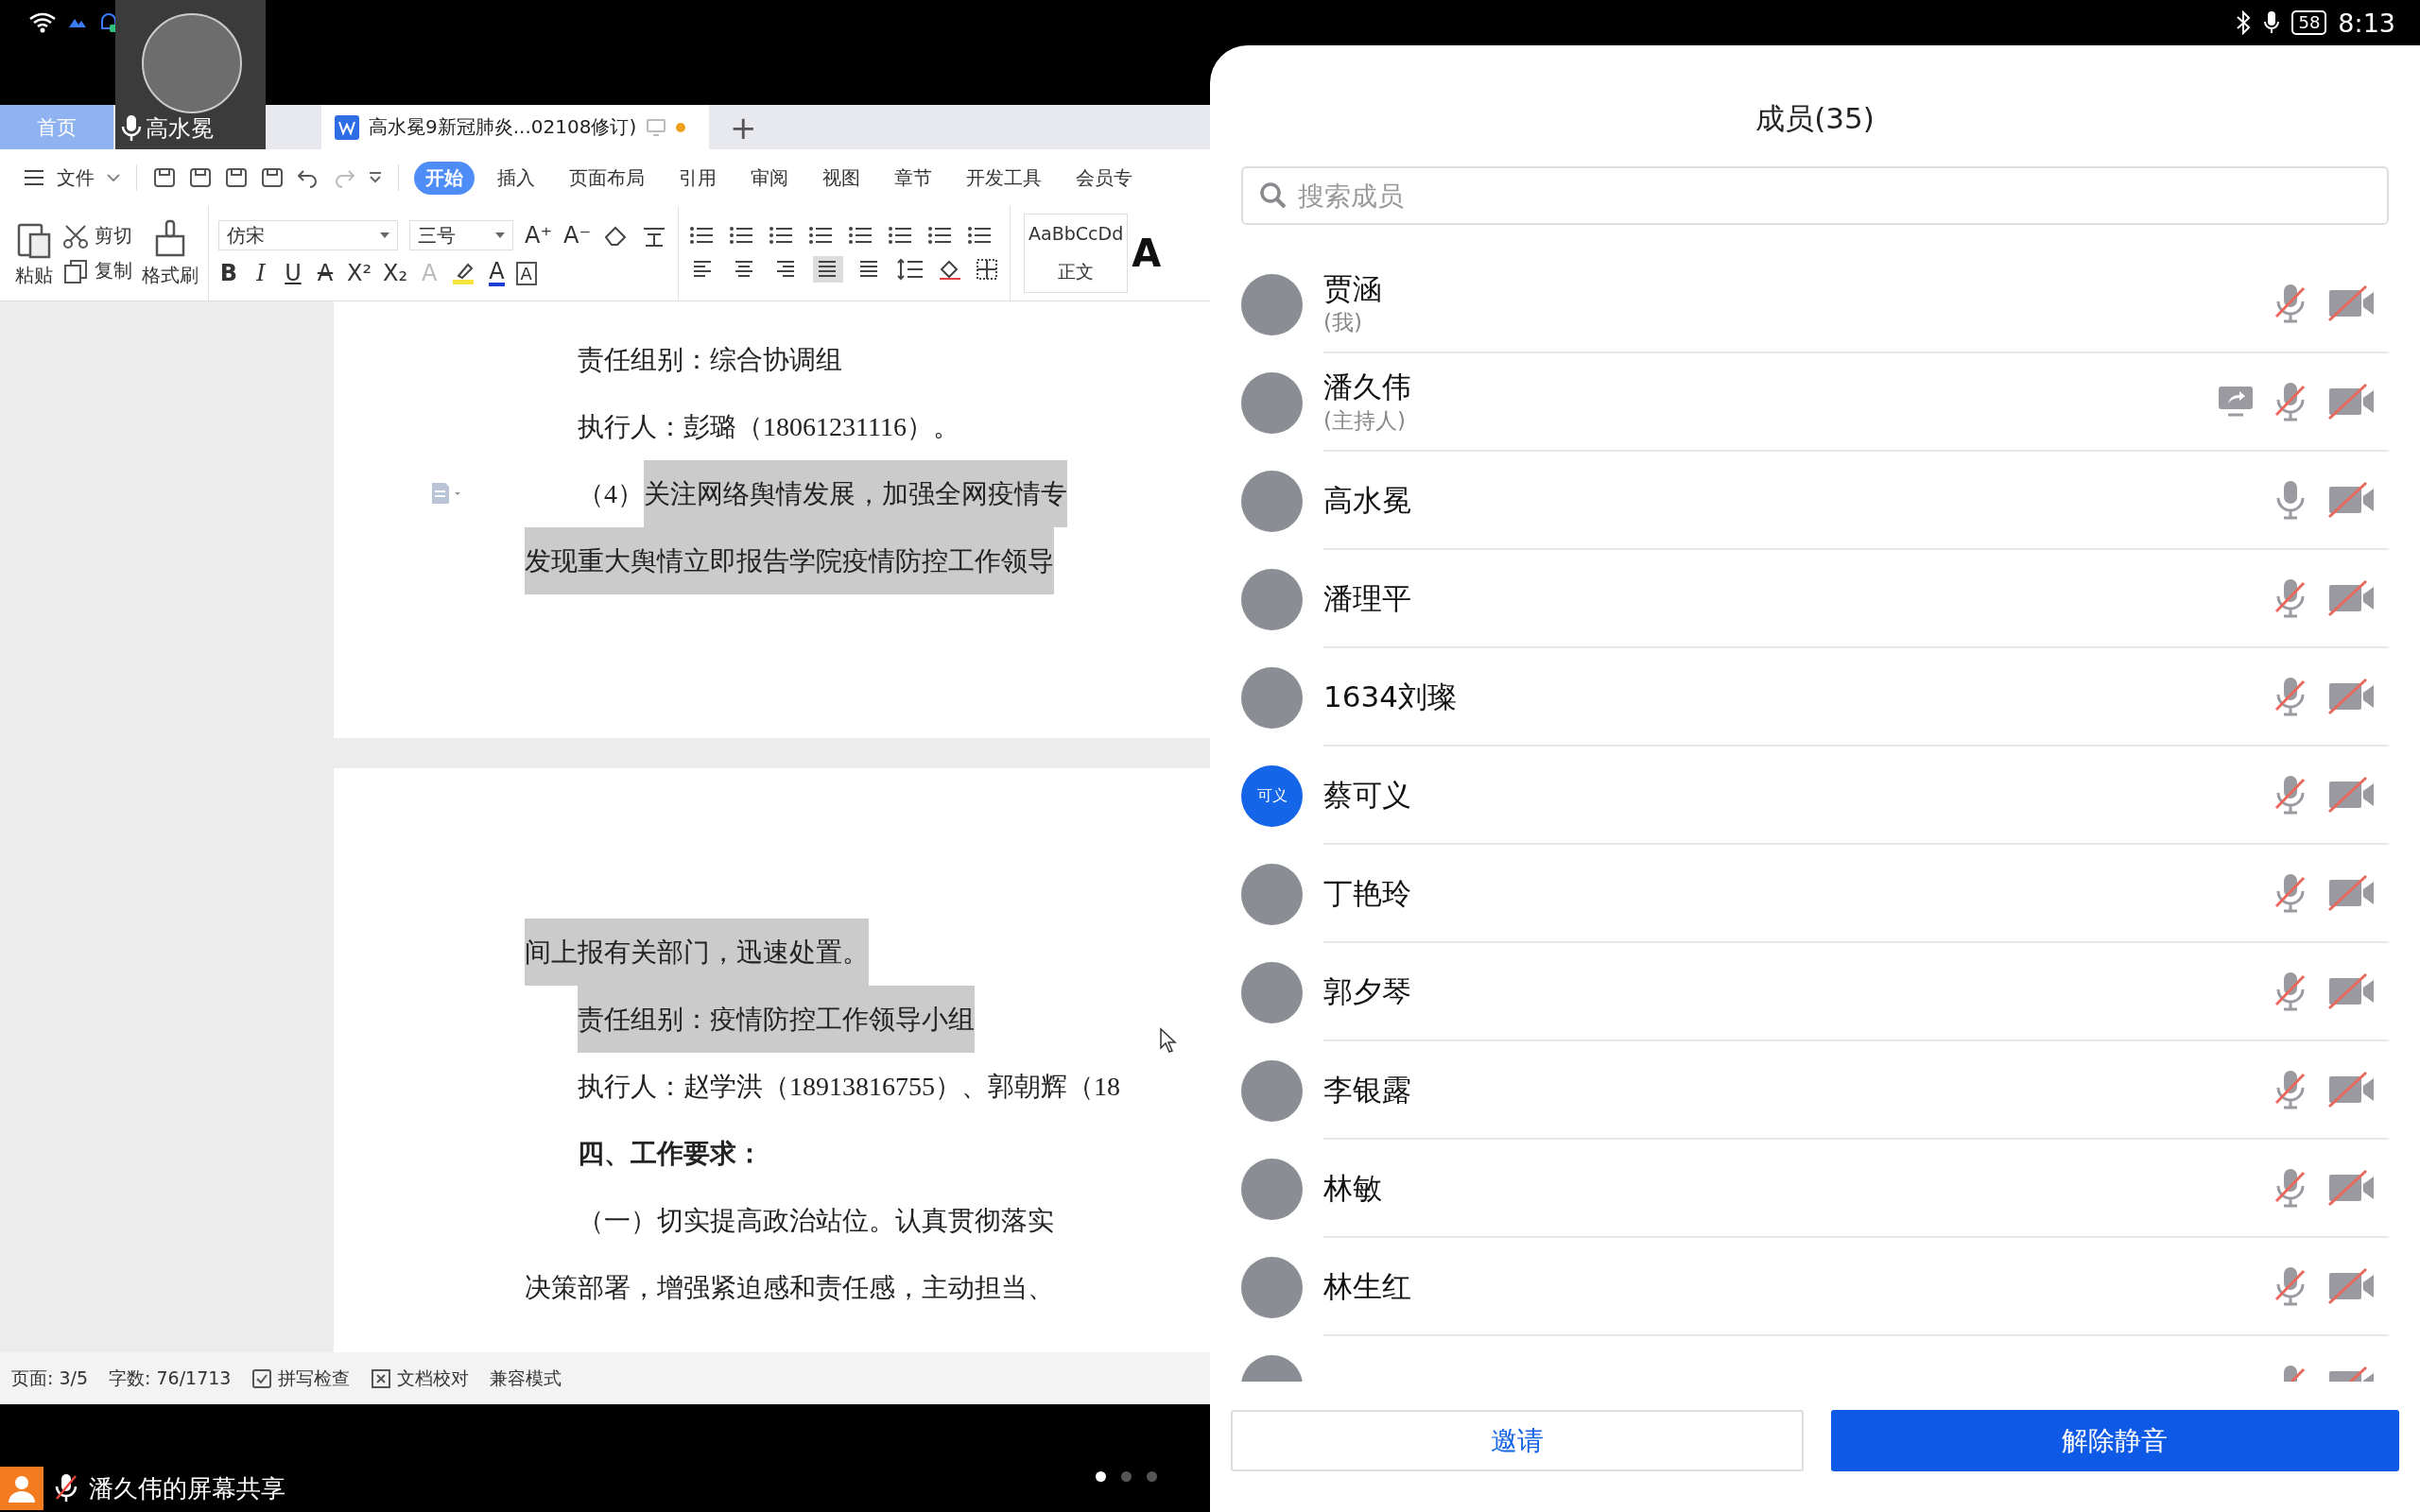  I want to click on menu-icon, so click(34, 177).